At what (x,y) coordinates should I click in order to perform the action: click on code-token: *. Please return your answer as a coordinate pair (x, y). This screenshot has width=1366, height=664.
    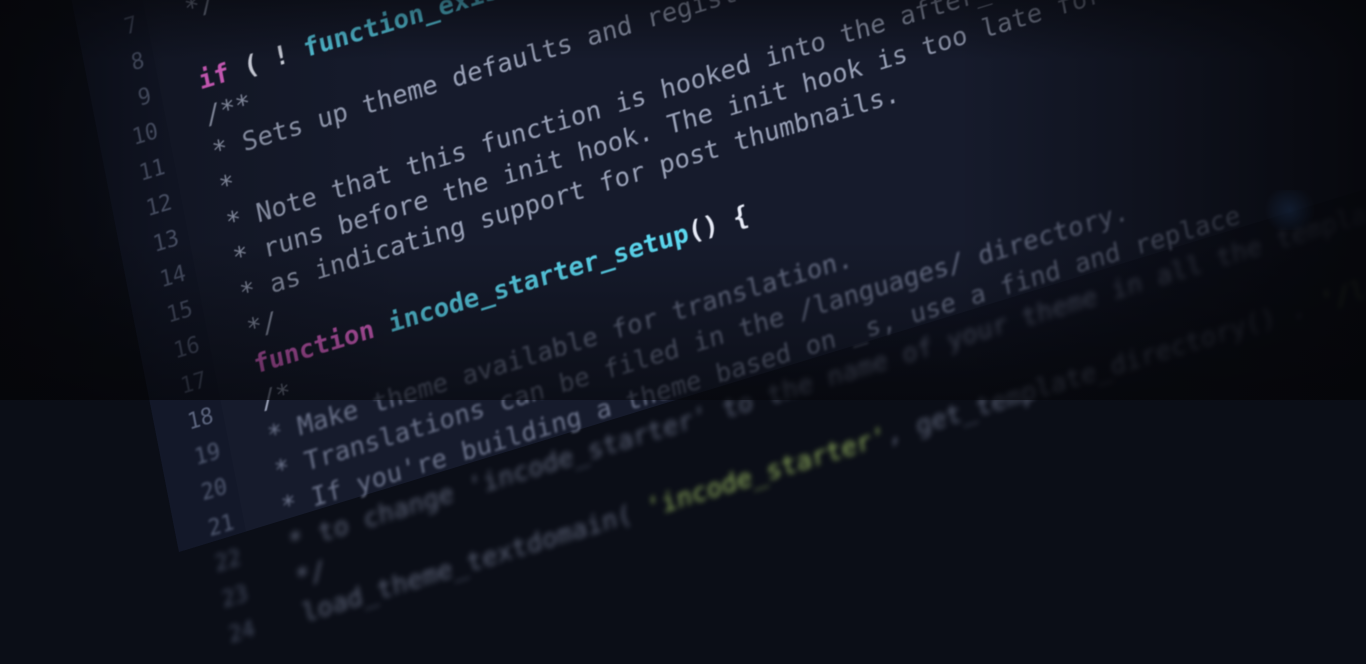
    Looking at the image, I should click on (227, 185).